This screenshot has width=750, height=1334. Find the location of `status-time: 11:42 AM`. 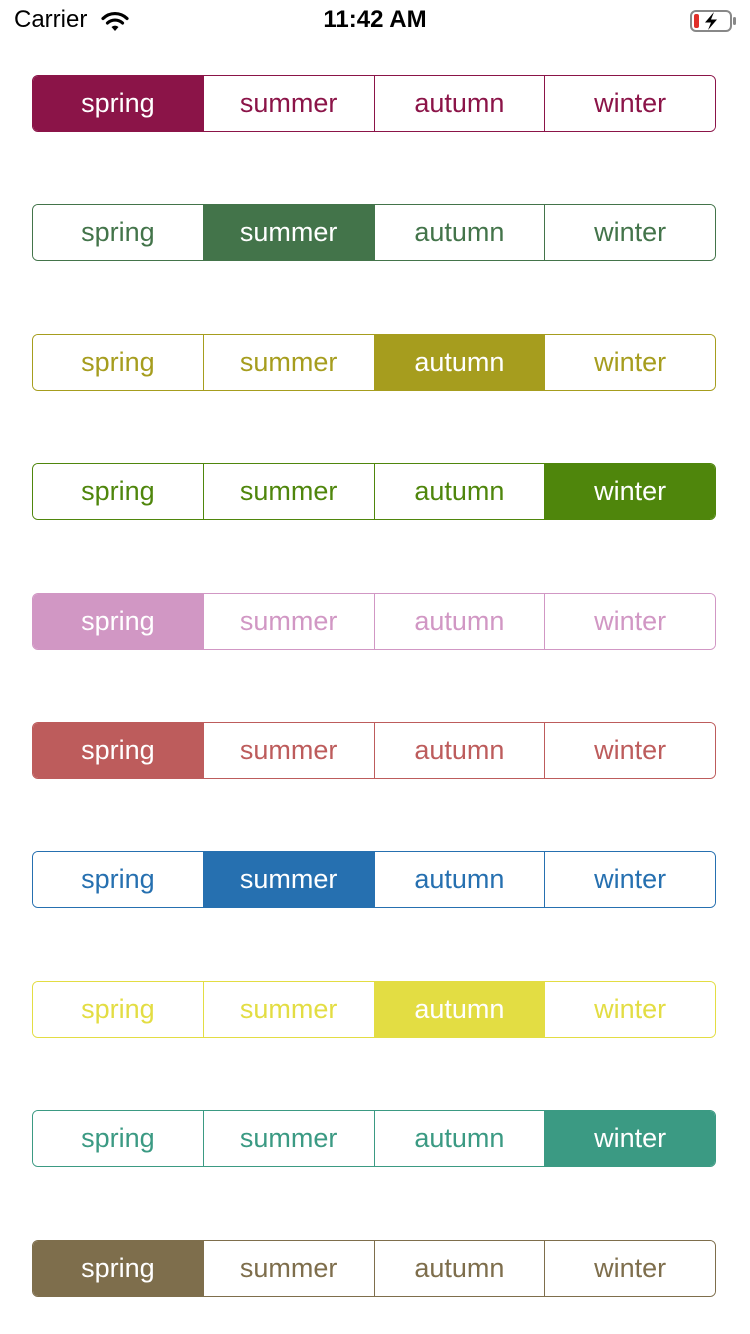

status-time: 11:42 AM is located at coordinates (375, 19).